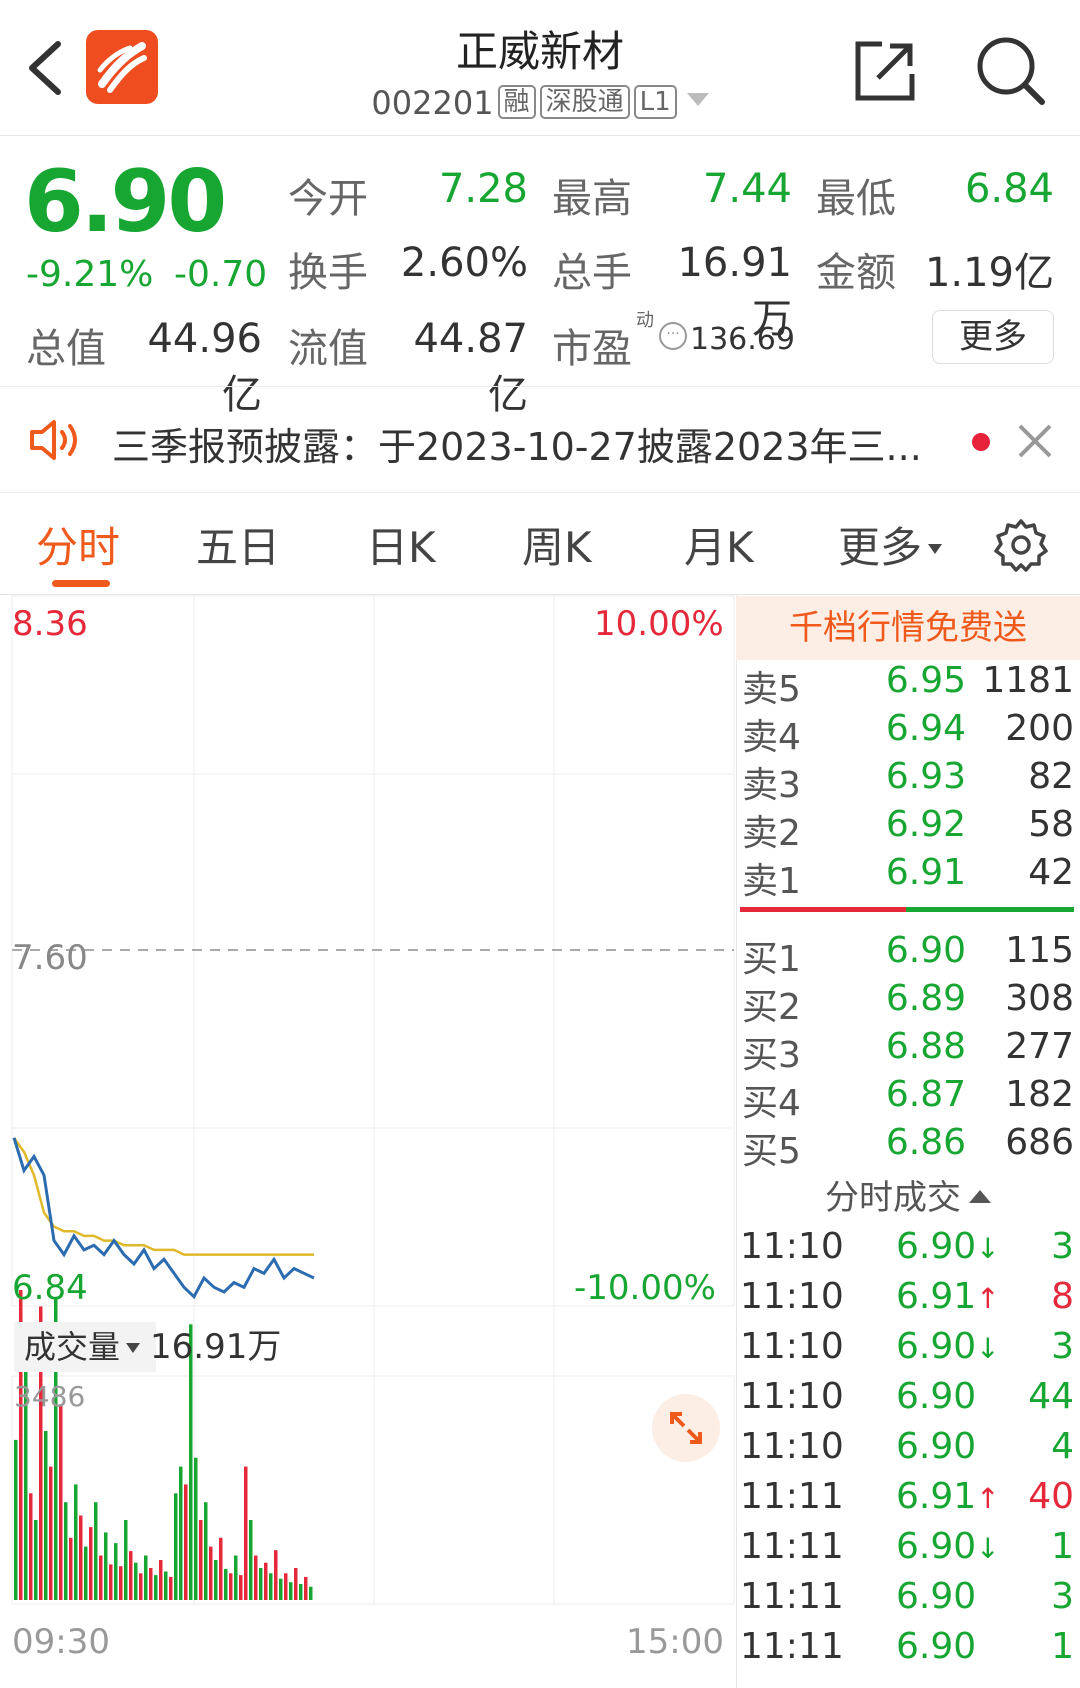  Describe the element at coordinates (885, 71) in the screenshot. I see `share-icon` at that location.